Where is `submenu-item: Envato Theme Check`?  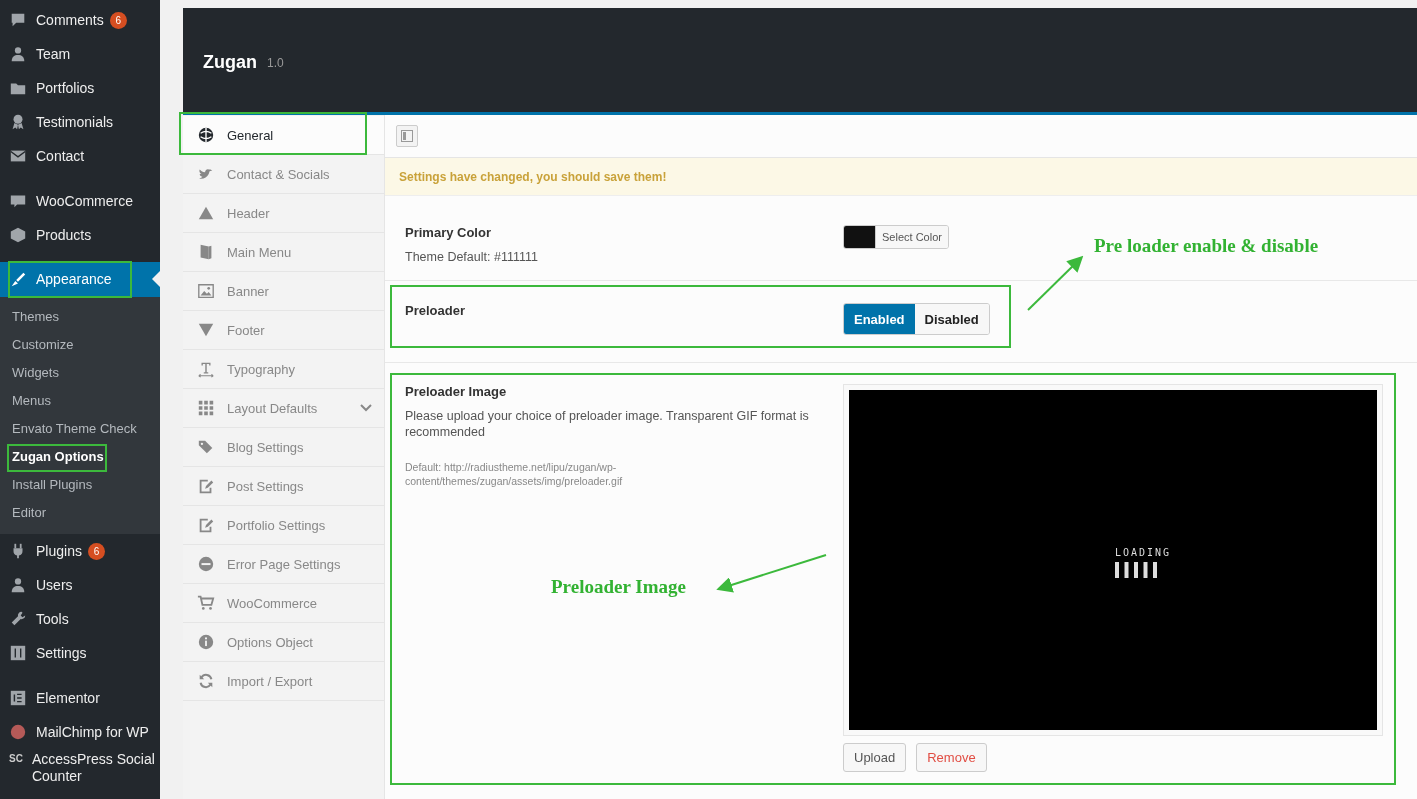
submenu-item: Envato Theme Check is located at coordinates (80, 429).